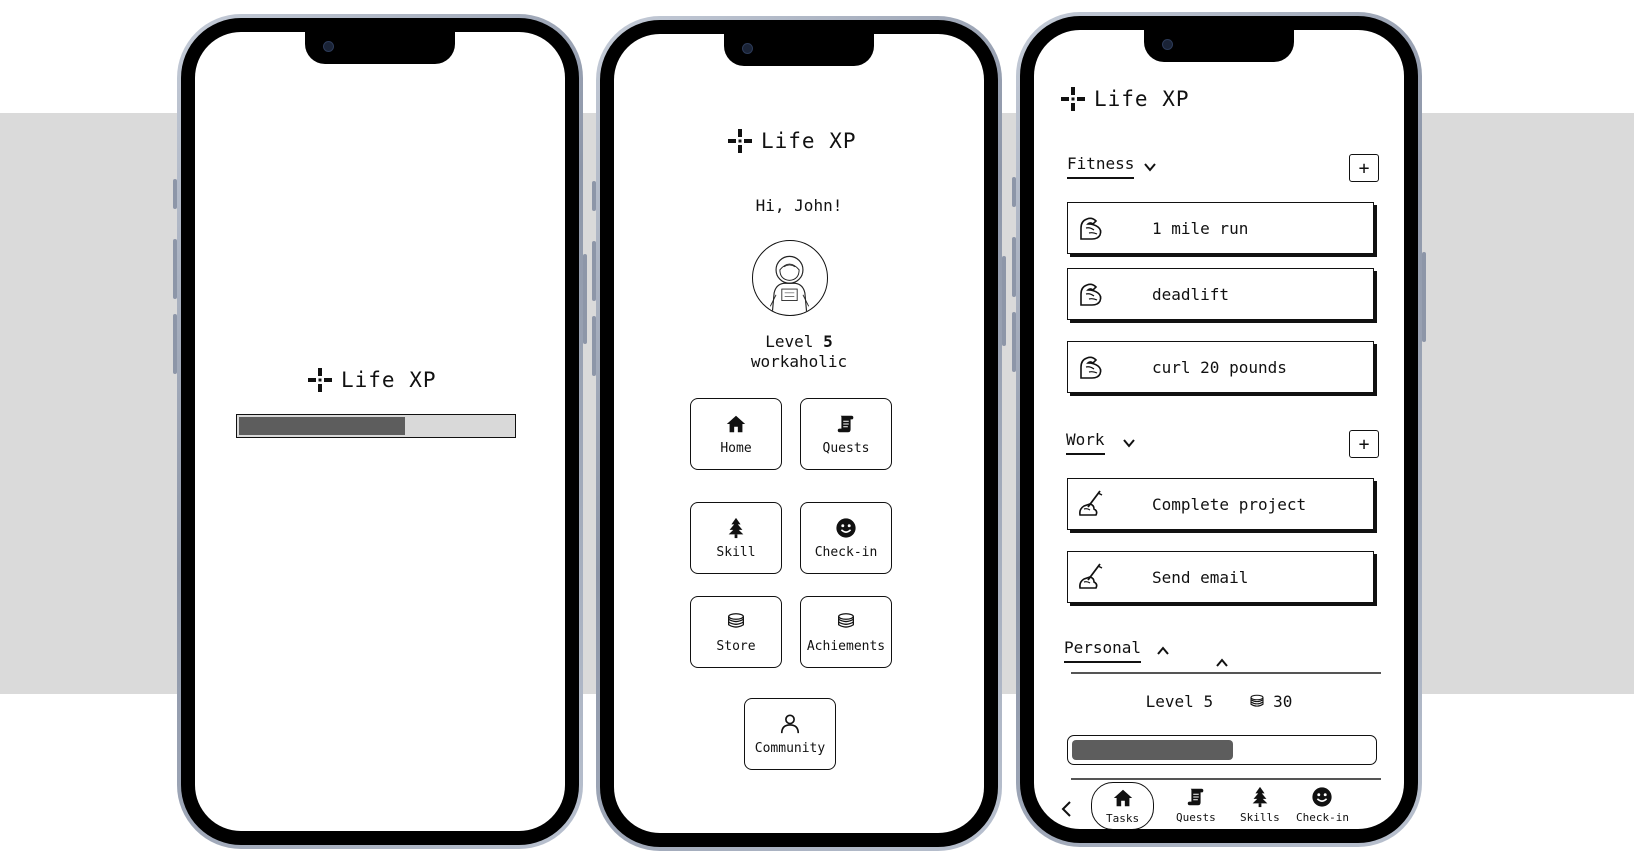  What do you see at coordinates (828, 341) in the screenshot?
I see `level-value: 5` at bounding box center [828, 341].